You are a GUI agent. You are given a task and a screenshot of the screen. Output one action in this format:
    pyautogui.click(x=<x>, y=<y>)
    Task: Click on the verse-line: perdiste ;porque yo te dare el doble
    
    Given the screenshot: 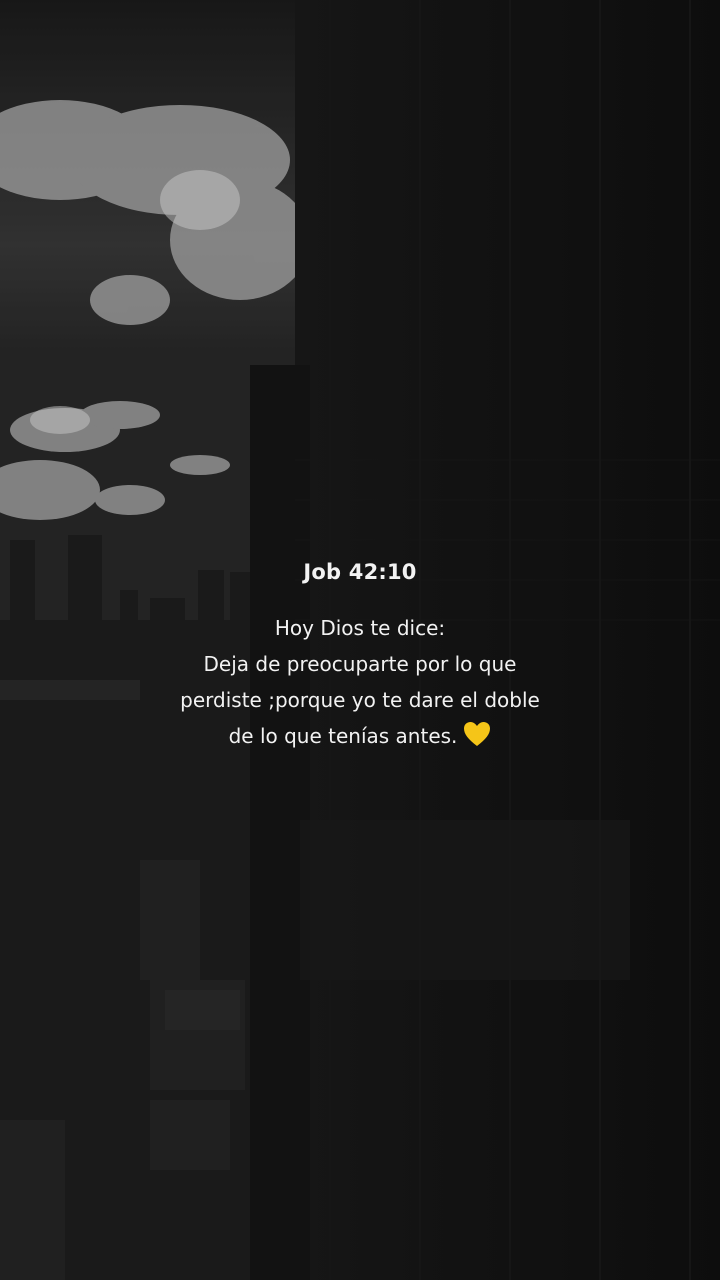 What is the action you would take?
    pyautogui.click(x=360, y=700)
    